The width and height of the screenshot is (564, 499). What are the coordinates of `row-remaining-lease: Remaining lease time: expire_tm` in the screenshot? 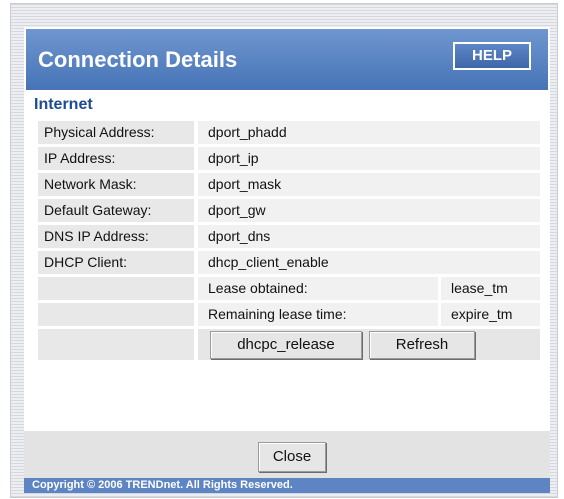 It's located at (289, 314).